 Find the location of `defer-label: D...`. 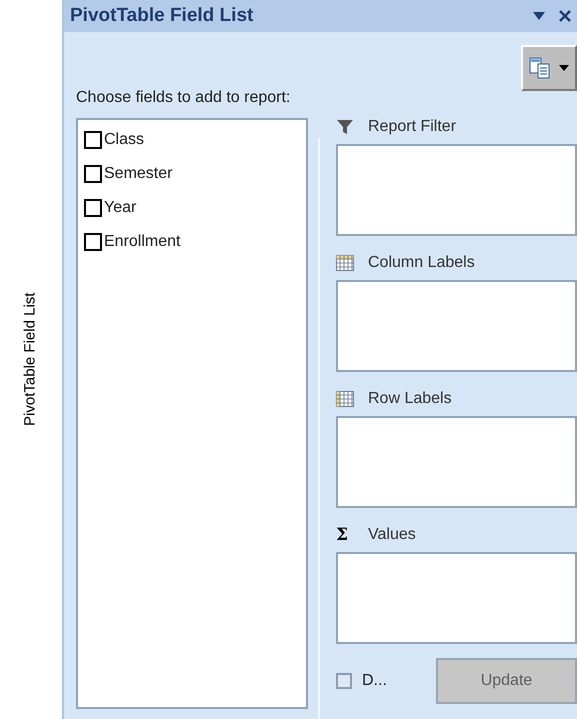

defer-label: D... is located at coordinates (399, 681).